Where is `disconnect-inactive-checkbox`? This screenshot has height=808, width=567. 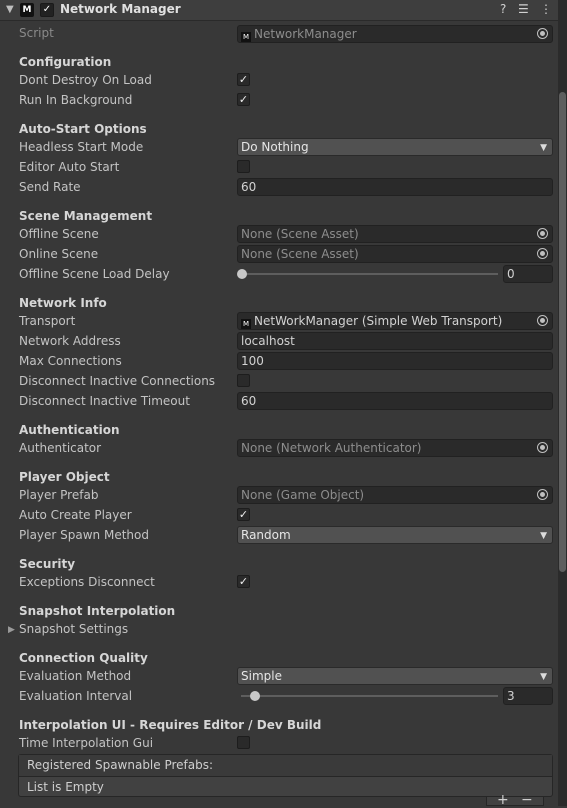 disconnect-inactive-checkbox is located at coordinates (243, 380).